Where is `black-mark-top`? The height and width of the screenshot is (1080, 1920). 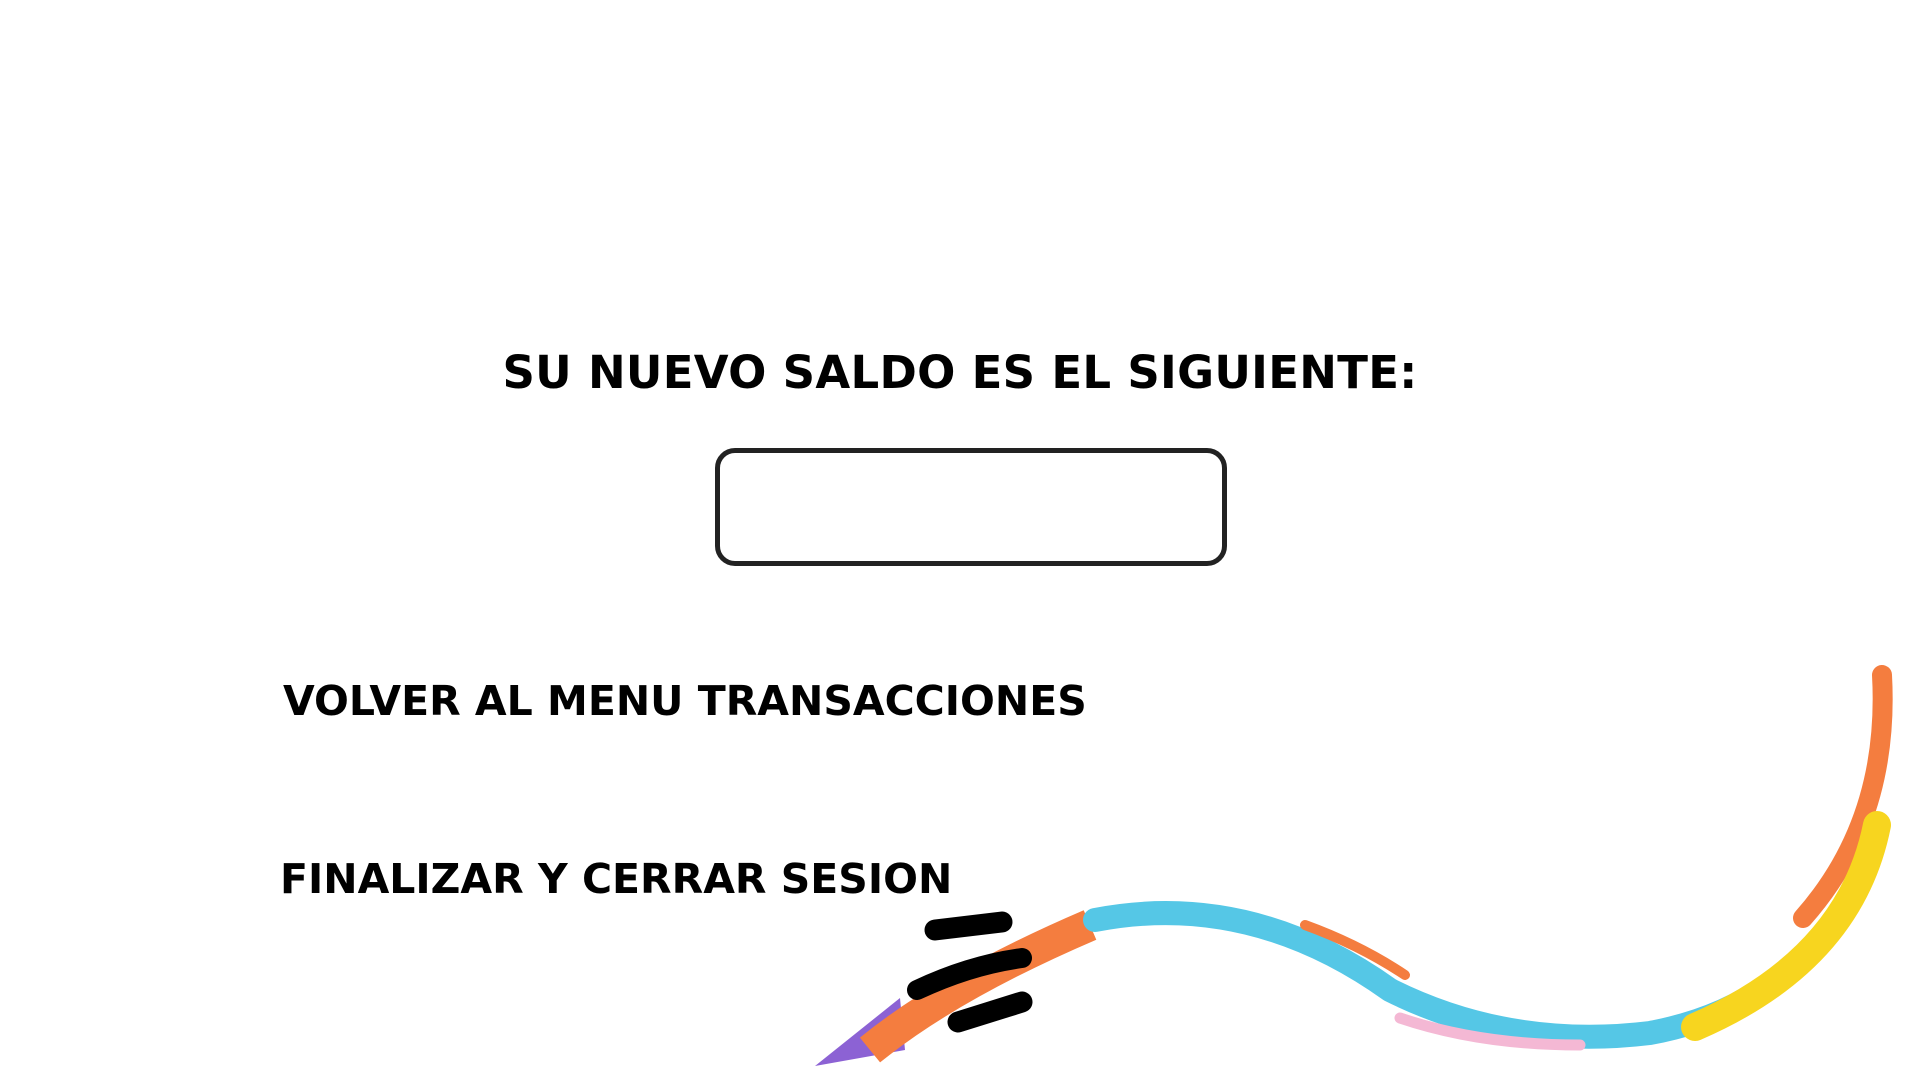 black-mark-top is located at coordinates (968, 926).